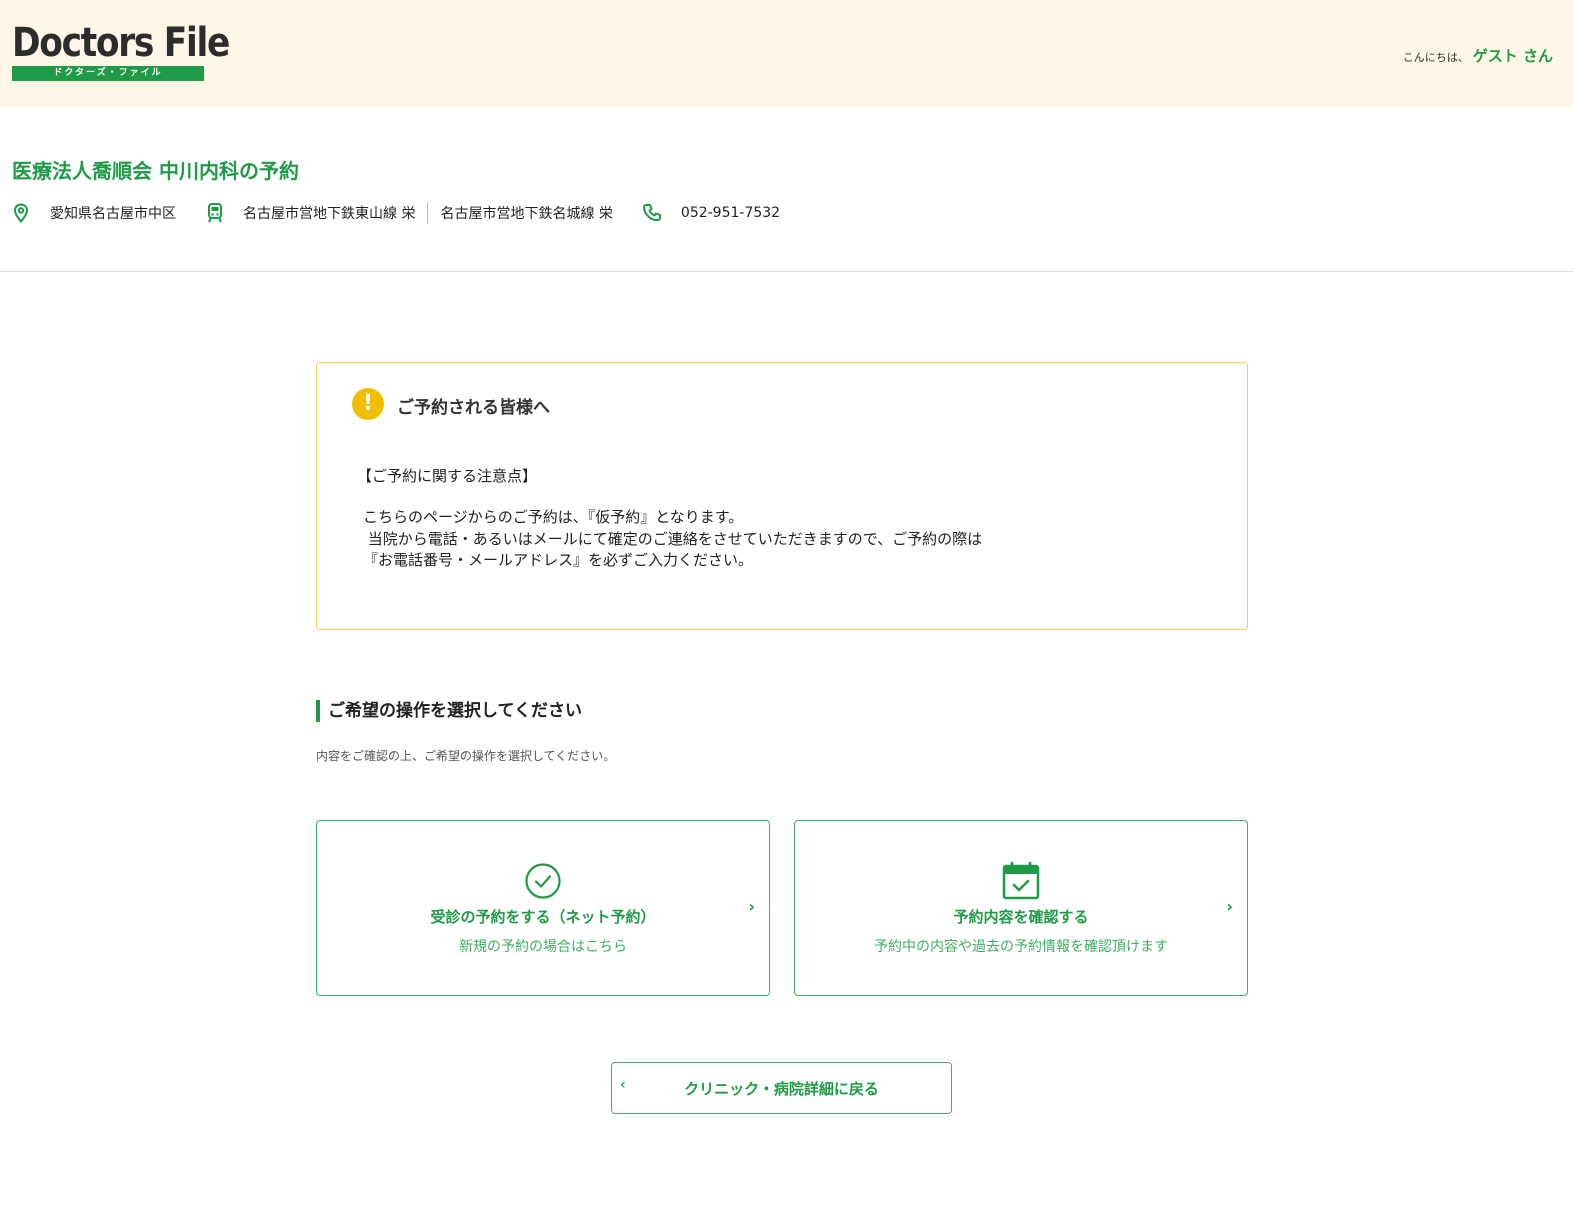 The image size is (1573, 1214). What do you see at coordinates (1021, 917) in the screenshot?
I see `check-reservation-label: 予約内容を確認する` at bounding box center [1021, 917].